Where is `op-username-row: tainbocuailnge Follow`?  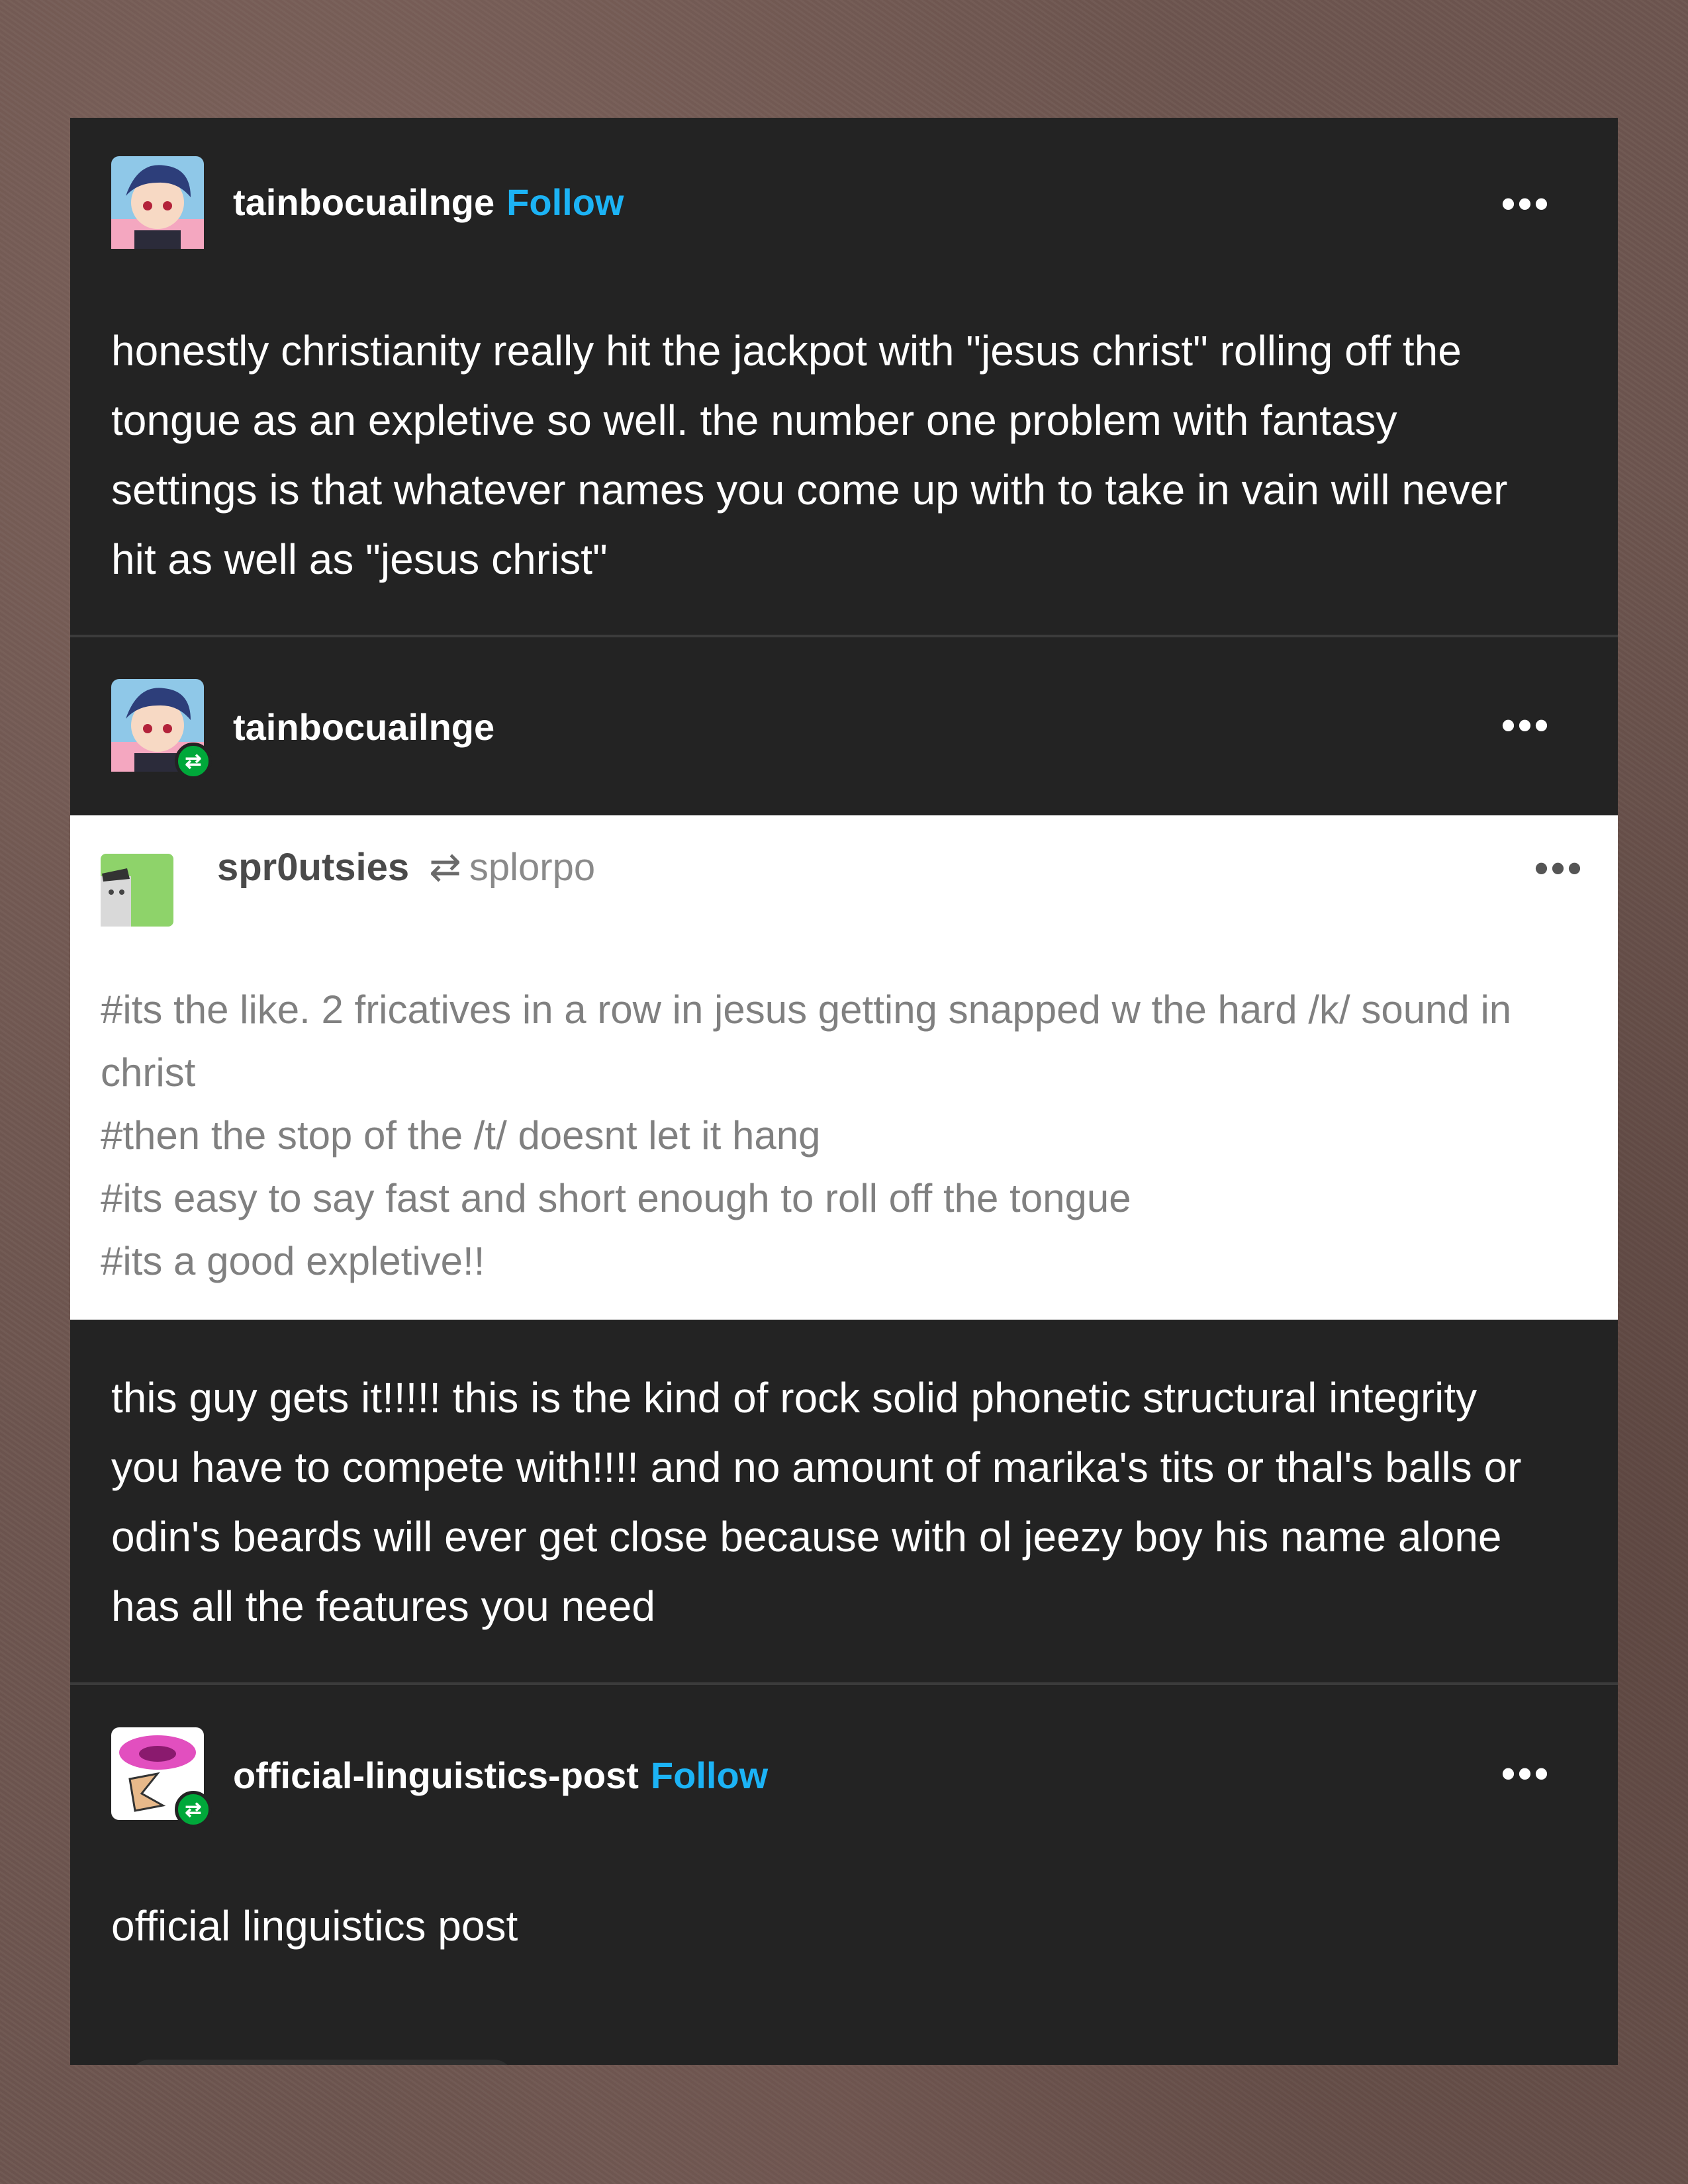
op-username-row: tainbocuailnge Follow is located at coordinates (428, 203).